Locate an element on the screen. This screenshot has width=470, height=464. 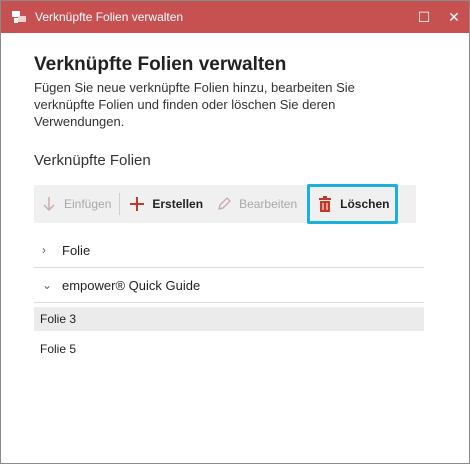
plus-icon is located at coordinates (137, 204).